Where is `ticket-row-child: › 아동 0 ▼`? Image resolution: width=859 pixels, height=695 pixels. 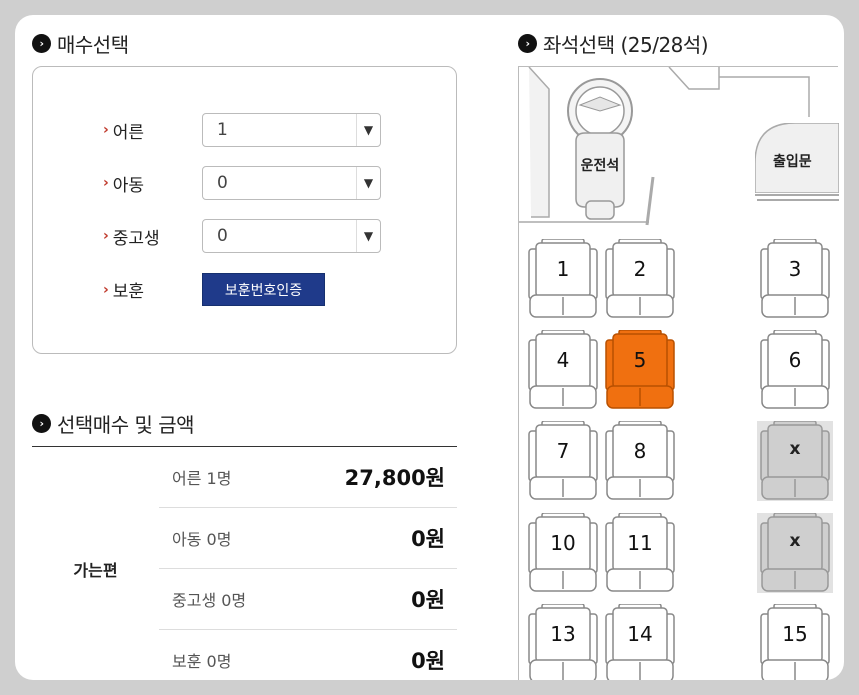
ticket-row-child: › 아동 0 ▼ is located at coordinates (242, 183).